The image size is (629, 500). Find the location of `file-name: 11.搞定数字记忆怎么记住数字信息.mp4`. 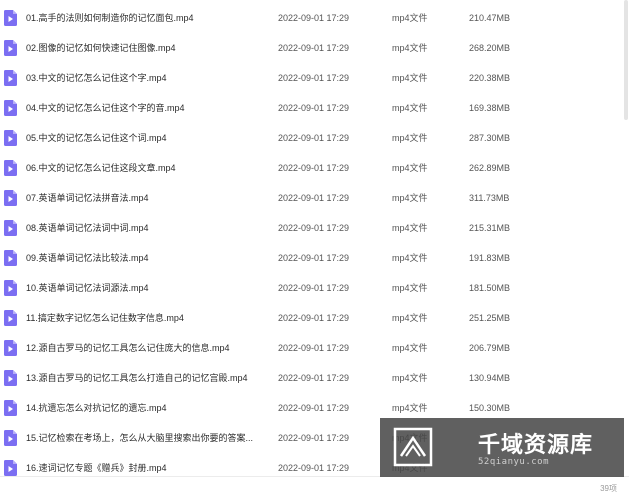

file-name: 11.搞定数字记忆怎么记住数字信息.mp4 is located at coordinates (105, 318).